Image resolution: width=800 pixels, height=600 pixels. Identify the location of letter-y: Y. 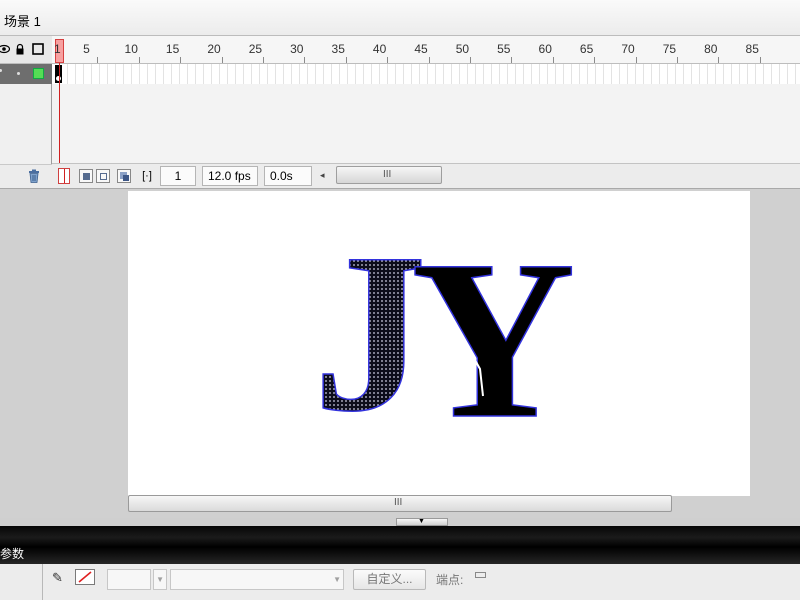
(493, 340).